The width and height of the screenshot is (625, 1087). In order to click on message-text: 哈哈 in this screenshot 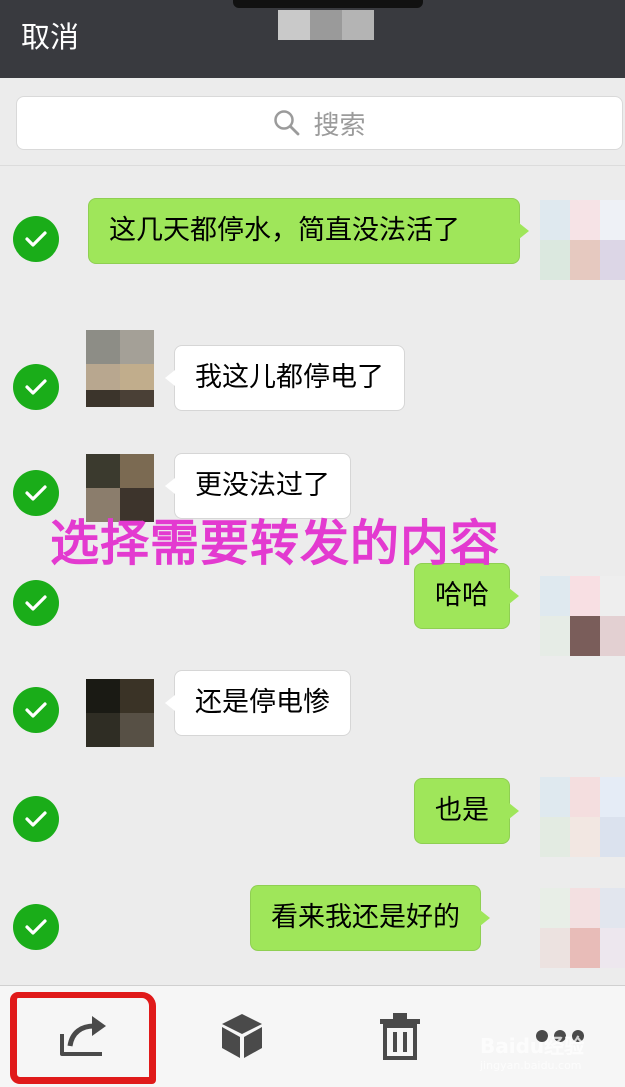, I will do `click(462, 595)`.